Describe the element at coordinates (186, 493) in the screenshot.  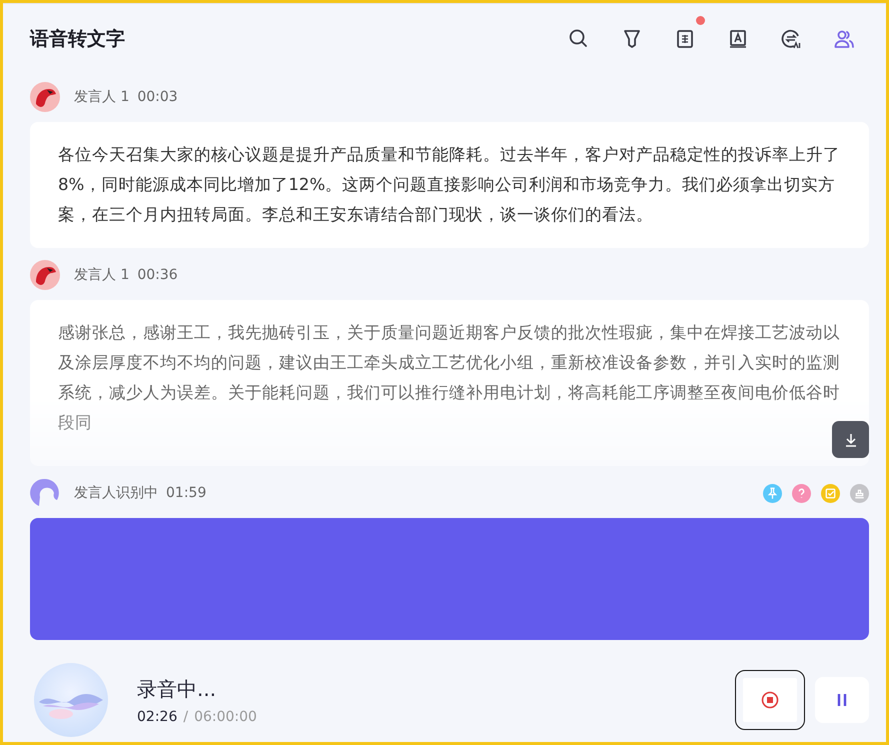
I see `timestamp: 01:59` at that location.